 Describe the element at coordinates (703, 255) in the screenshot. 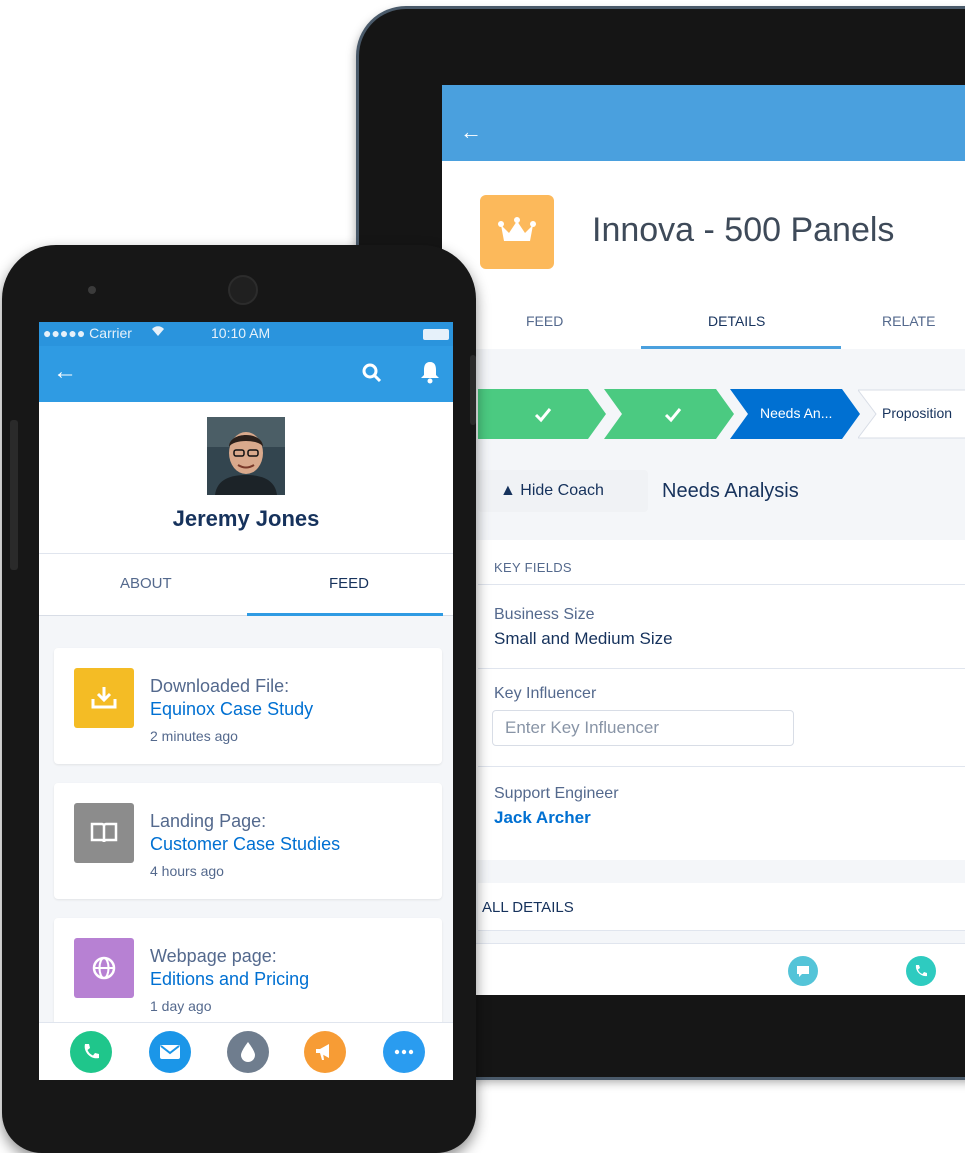

I see `record-header: Innova - 500 Panels FEED DETAILS RELATE` at that location.